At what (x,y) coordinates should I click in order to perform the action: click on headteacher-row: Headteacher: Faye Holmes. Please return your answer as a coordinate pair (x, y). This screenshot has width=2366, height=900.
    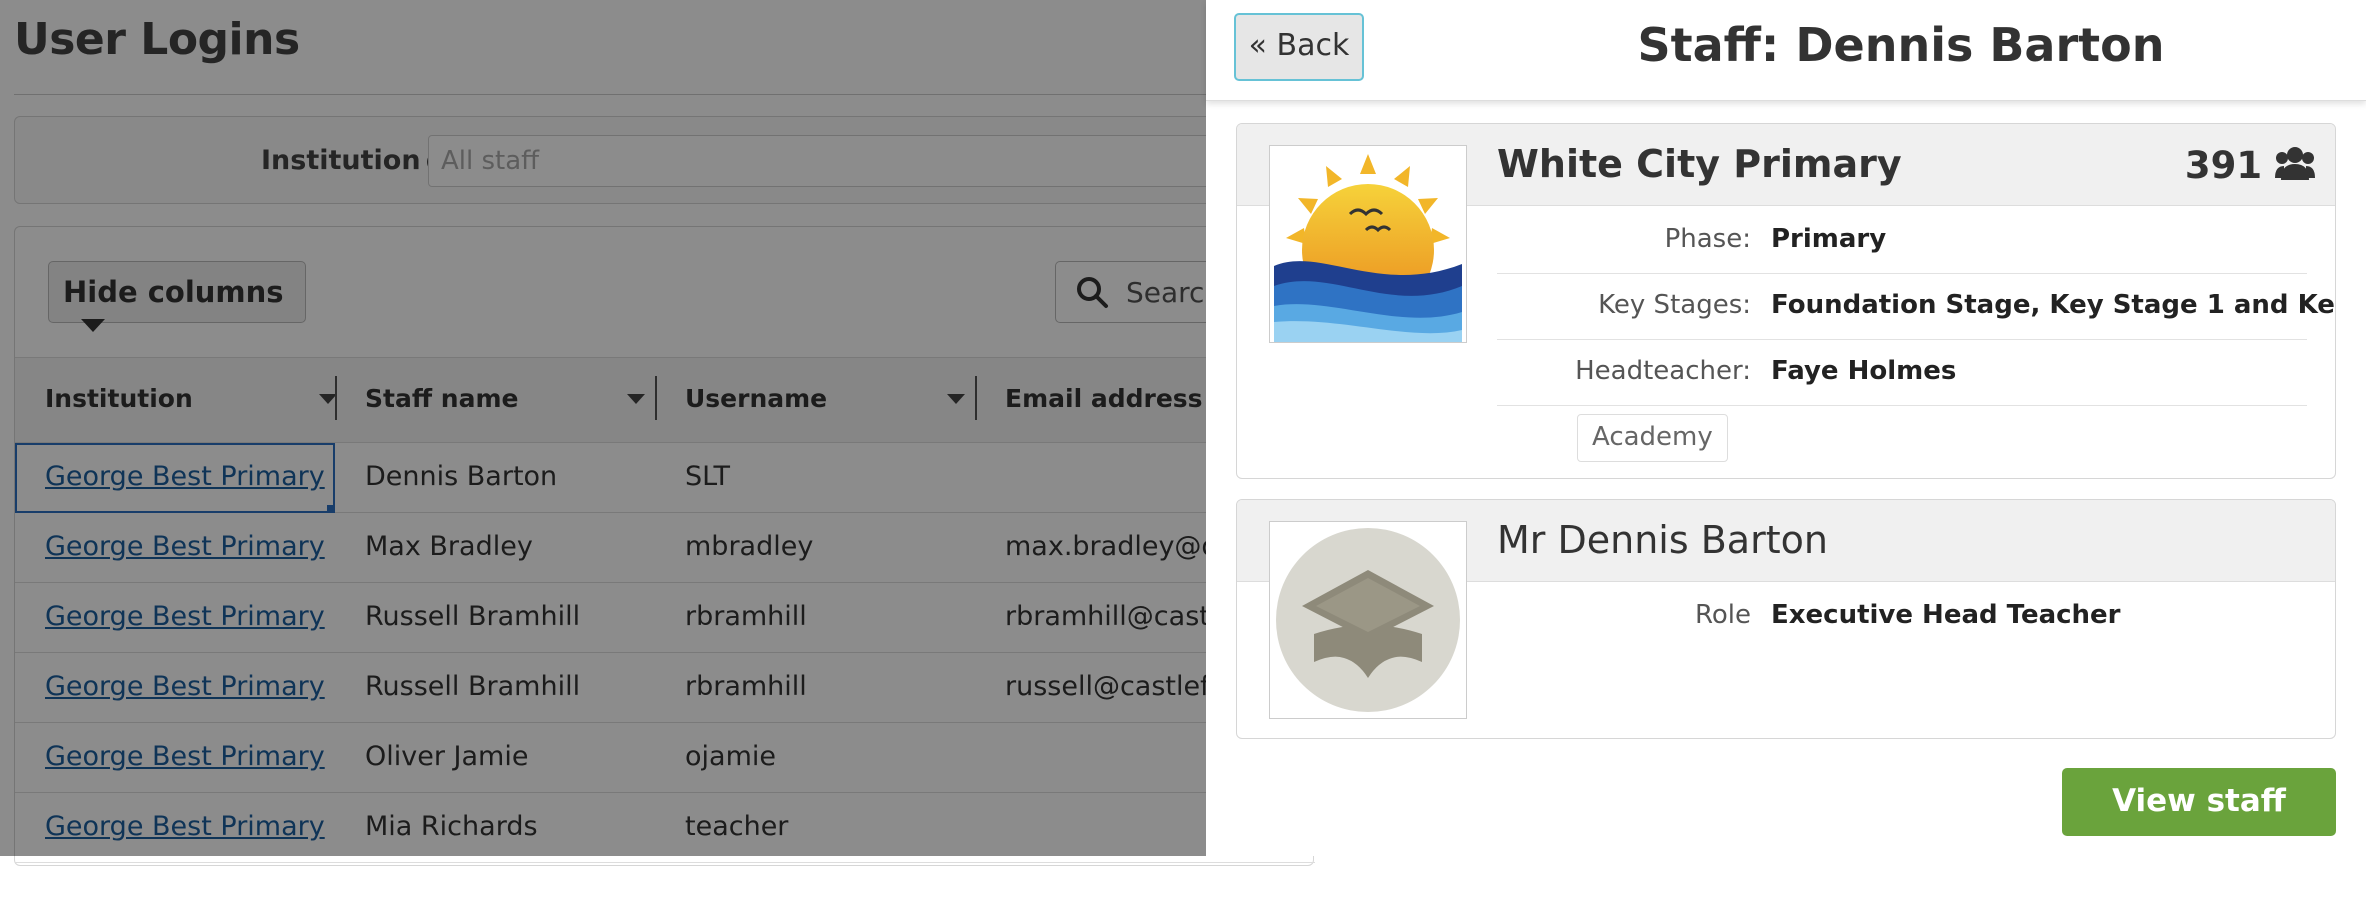
    Looking at the image, I should click on (1902, 373).